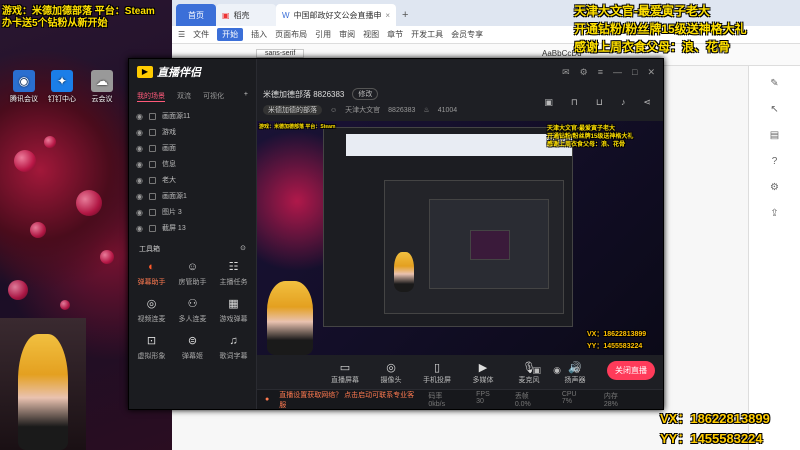  What do you see at coordinates (192, 304) in the screenshot?
I see `multi-link-icon: ⚇` at bounding box center [192, 304].